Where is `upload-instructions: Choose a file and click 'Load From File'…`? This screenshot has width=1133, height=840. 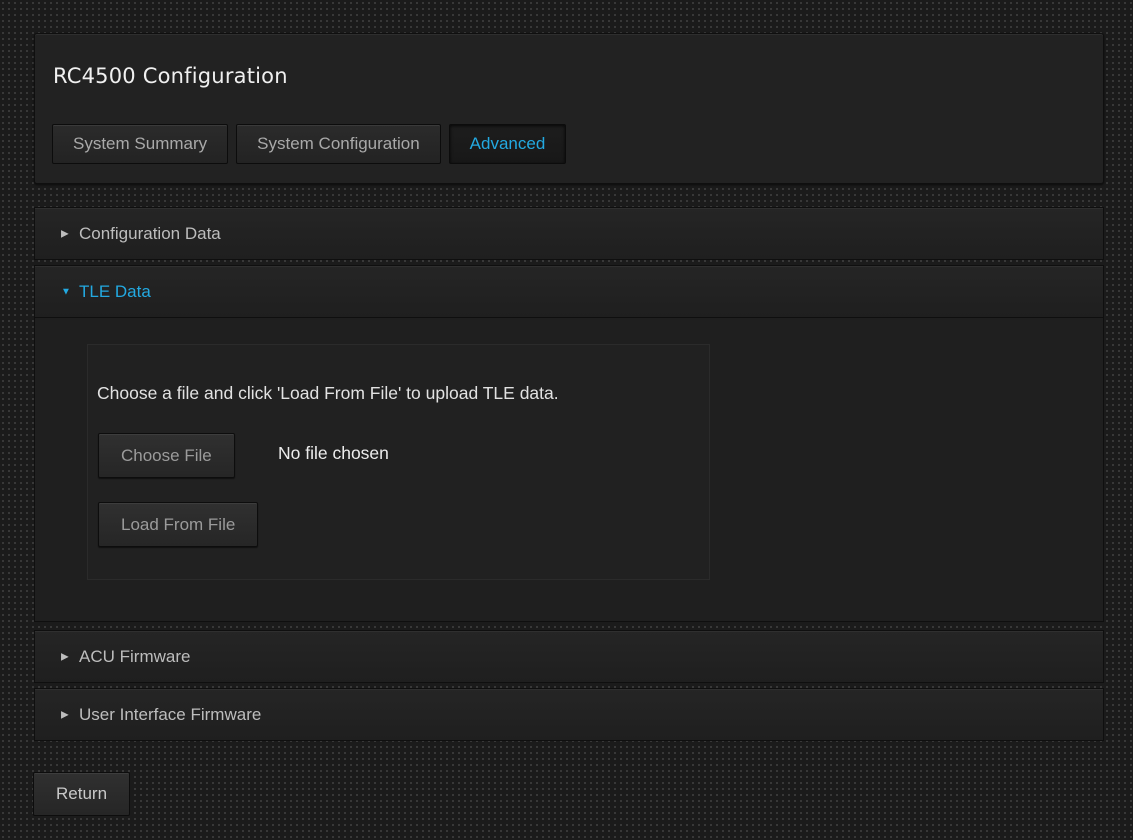 upload-instructions: Choose a file and click 'Load From File'… is located at coordinates (328, 393).